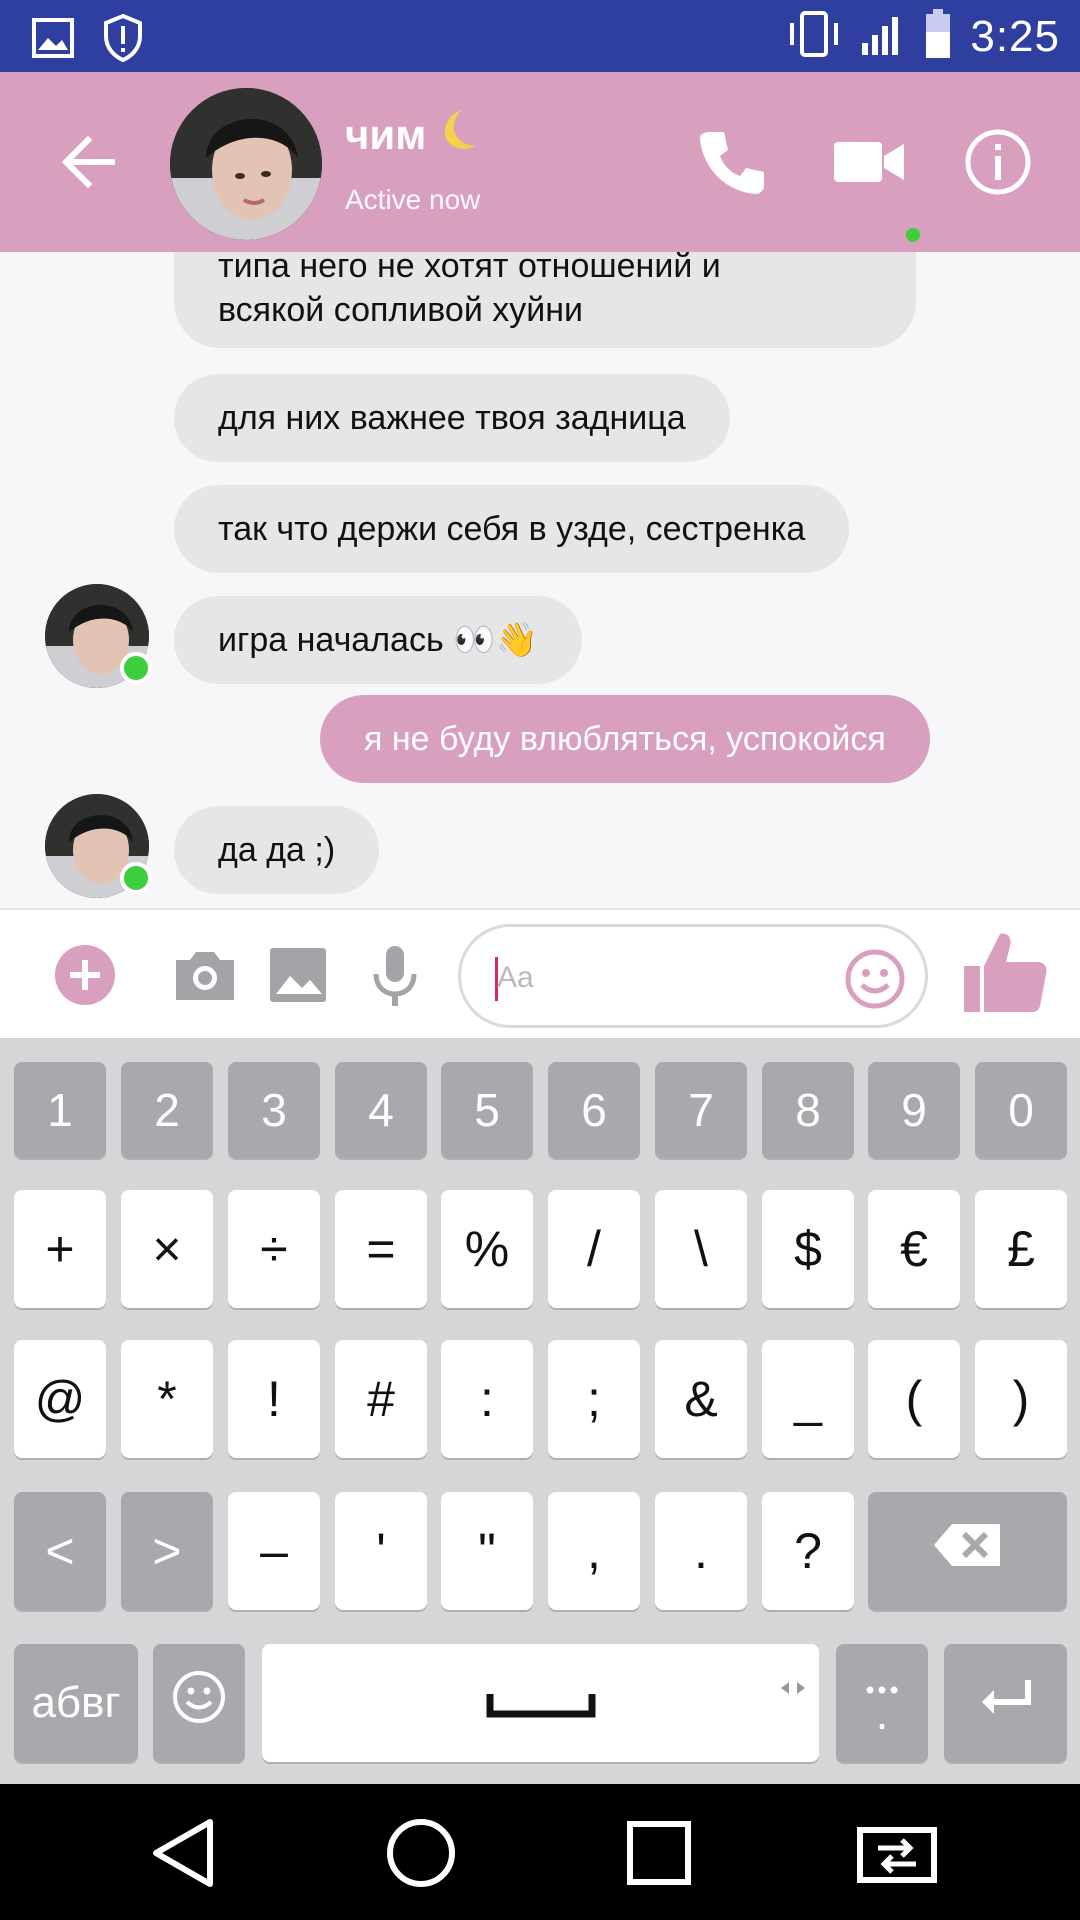  What do you see at coordinates (540, 162) in the screenshot?
I see `conversation-header: чим Active now` at bounding box center [540, 162].